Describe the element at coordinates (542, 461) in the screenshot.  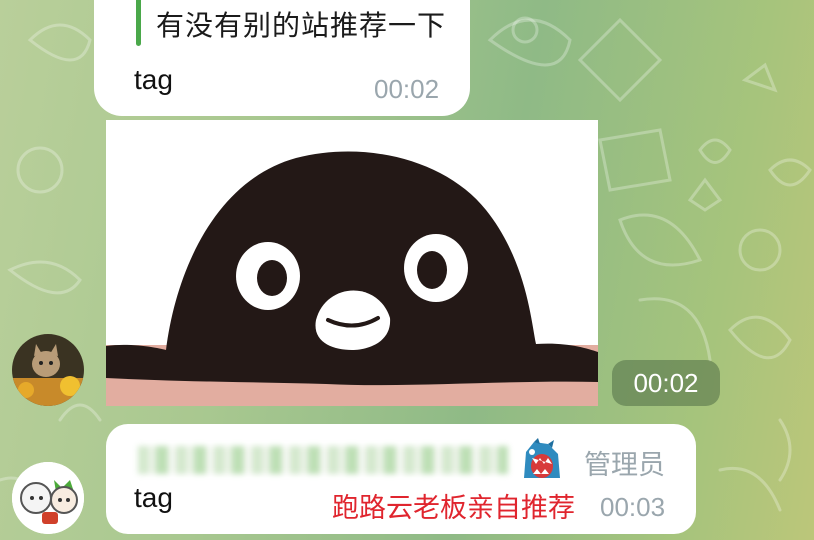
I see `monster-emoji-icon` at that location.